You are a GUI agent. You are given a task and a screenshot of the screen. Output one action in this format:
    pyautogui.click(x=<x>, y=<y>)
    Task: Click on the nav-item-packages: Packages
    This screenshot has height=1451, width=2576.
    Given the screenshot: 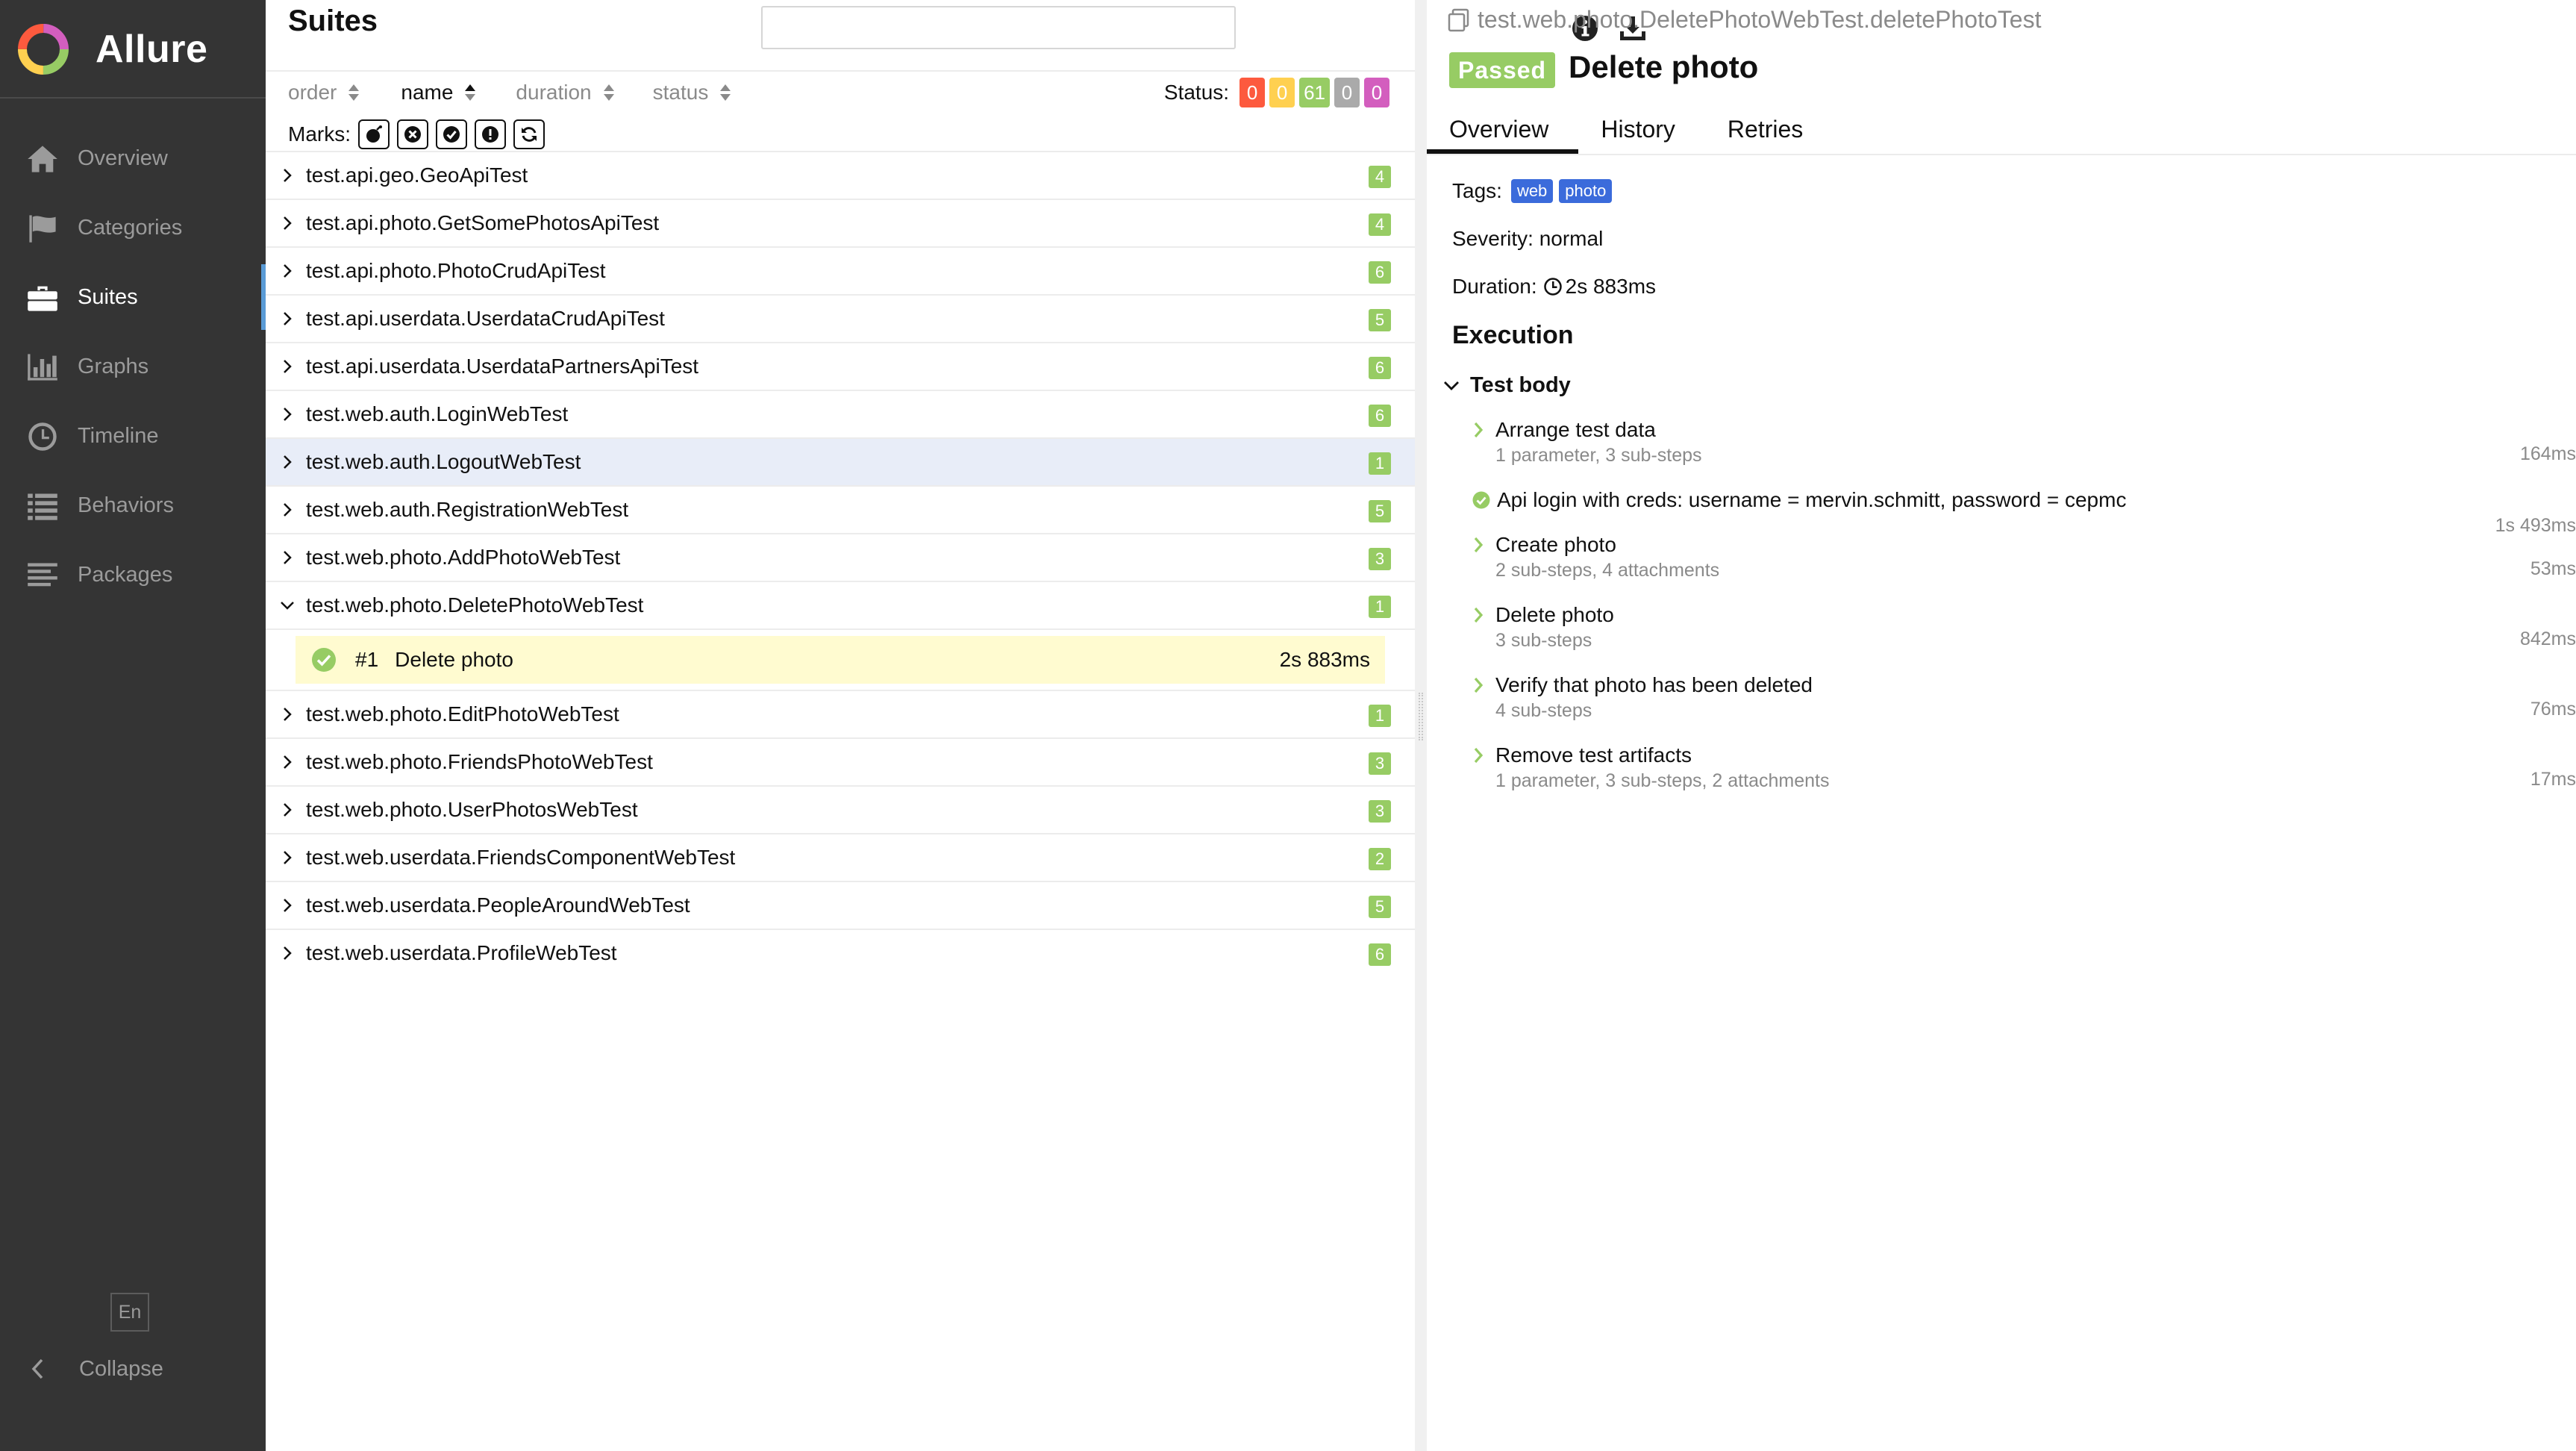 What is the action you would take?
    pyautogui.click(x=133, y=575)
    